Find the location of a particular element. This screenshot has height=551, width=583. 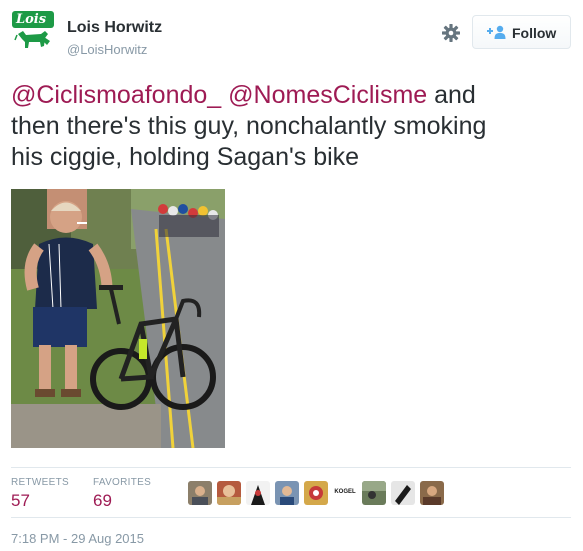

kogel-logo: KOGEL is located at coordinates (345, 492).